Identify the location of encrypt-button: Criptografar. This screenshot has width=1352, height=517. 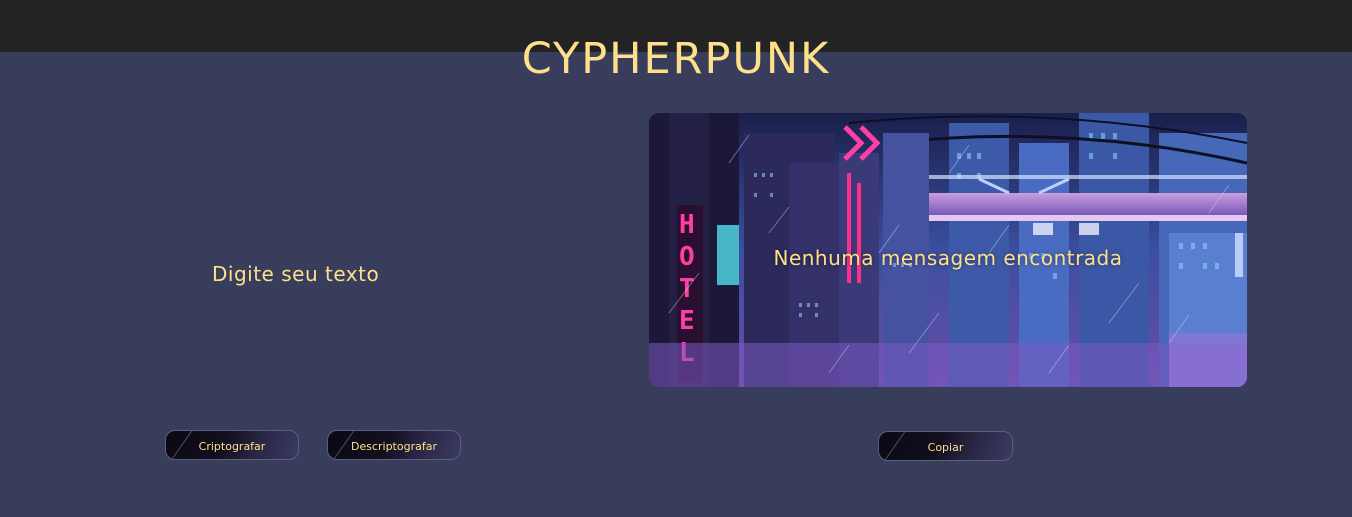
(232, 445).